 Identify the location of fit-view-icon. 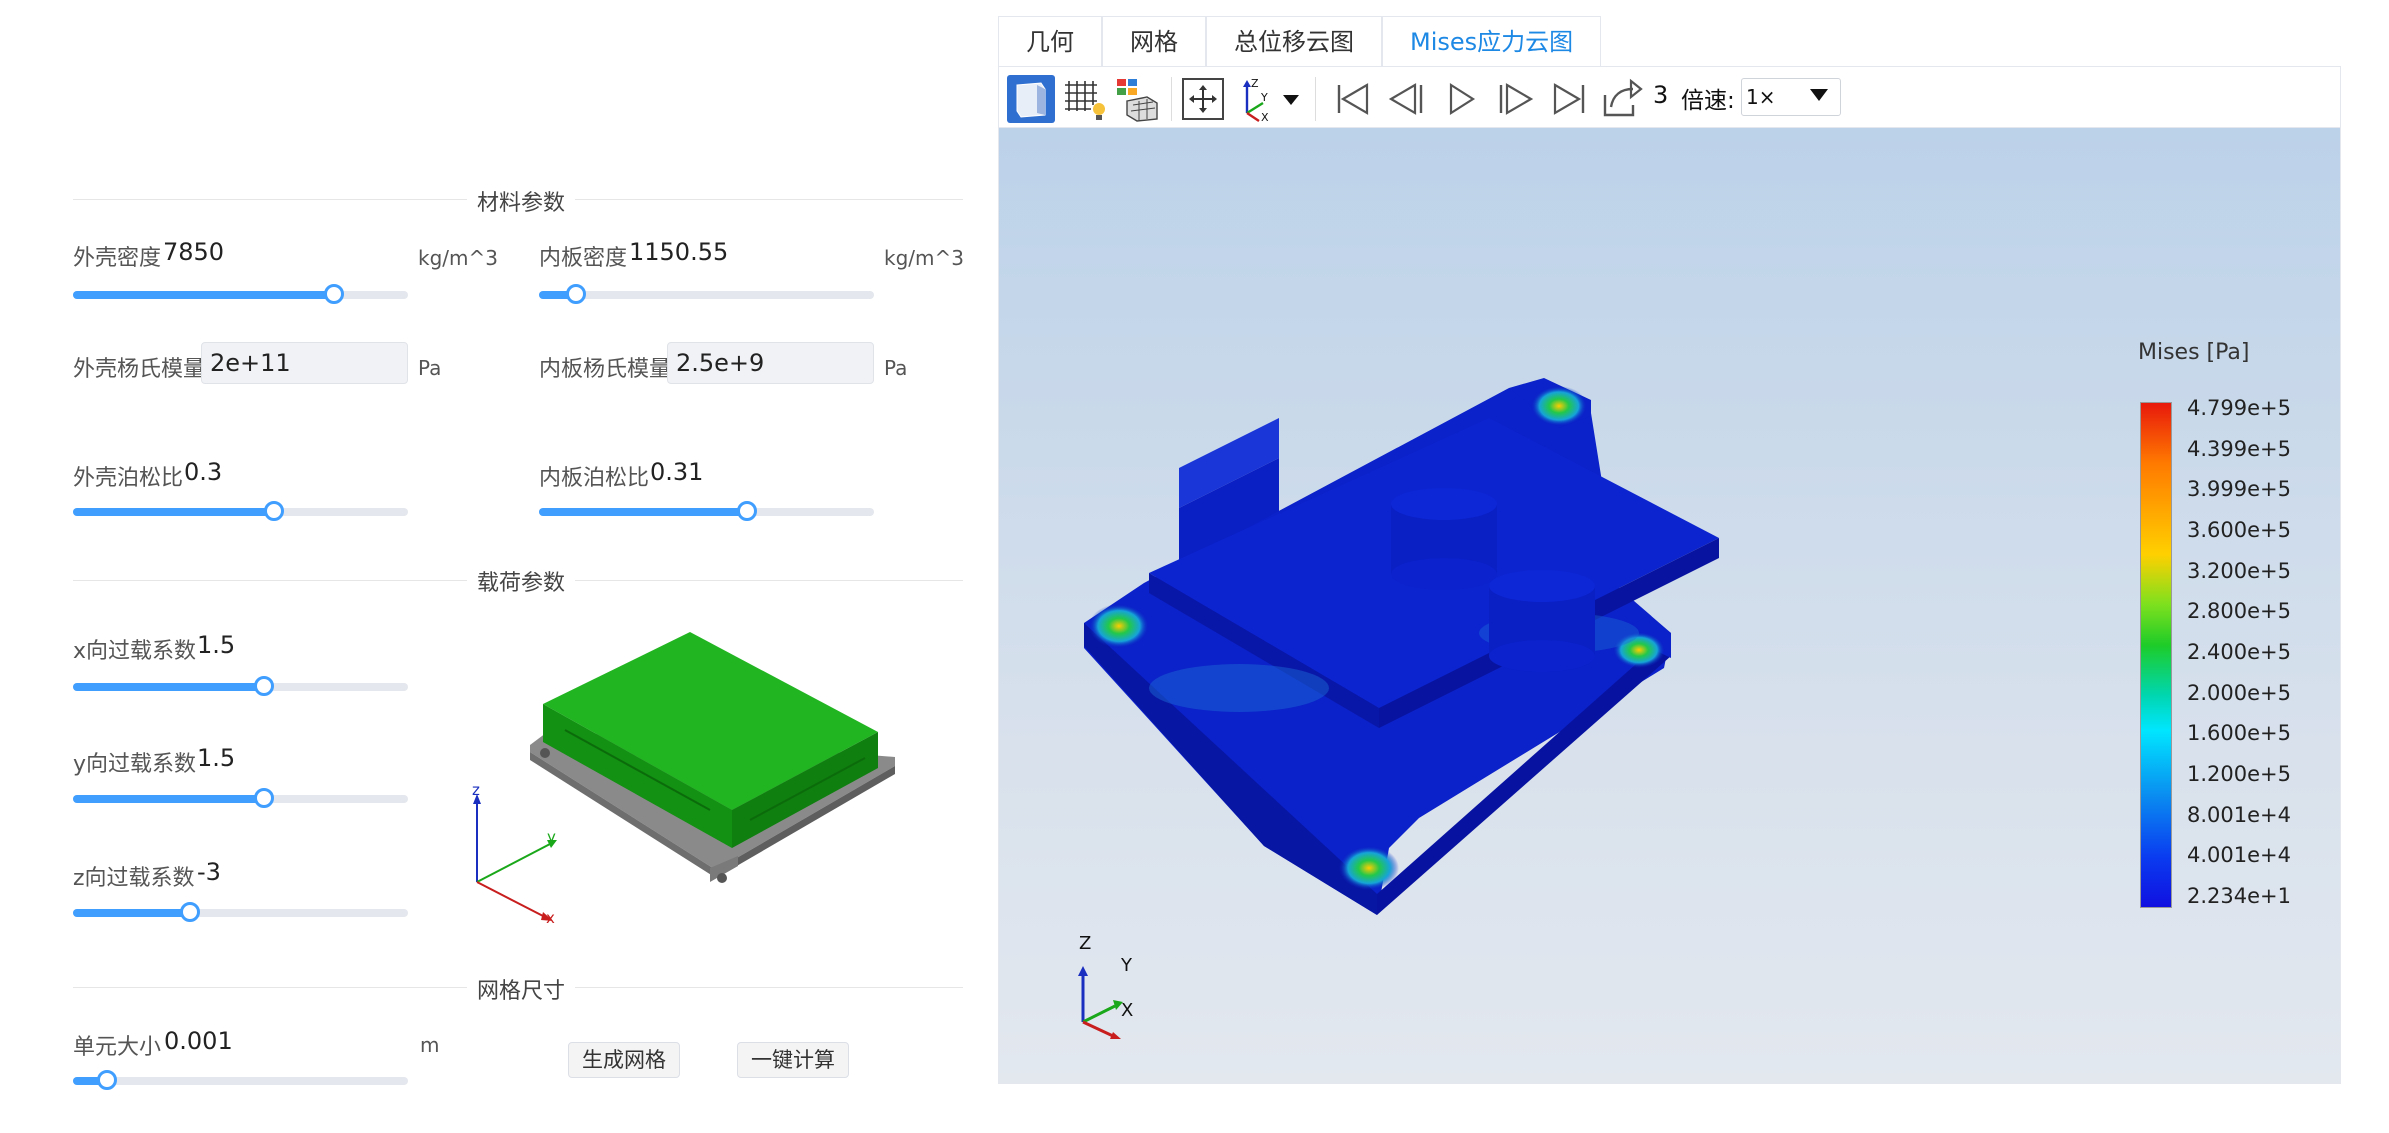
(1203, 99).